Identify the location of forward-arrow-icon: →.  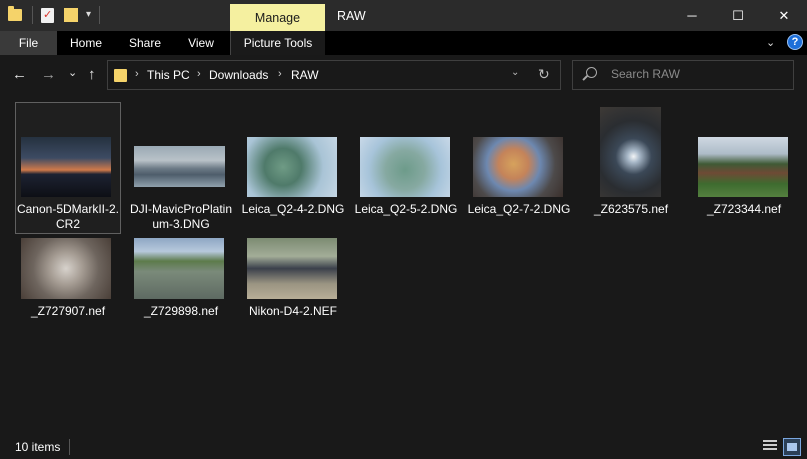
(48, 75).